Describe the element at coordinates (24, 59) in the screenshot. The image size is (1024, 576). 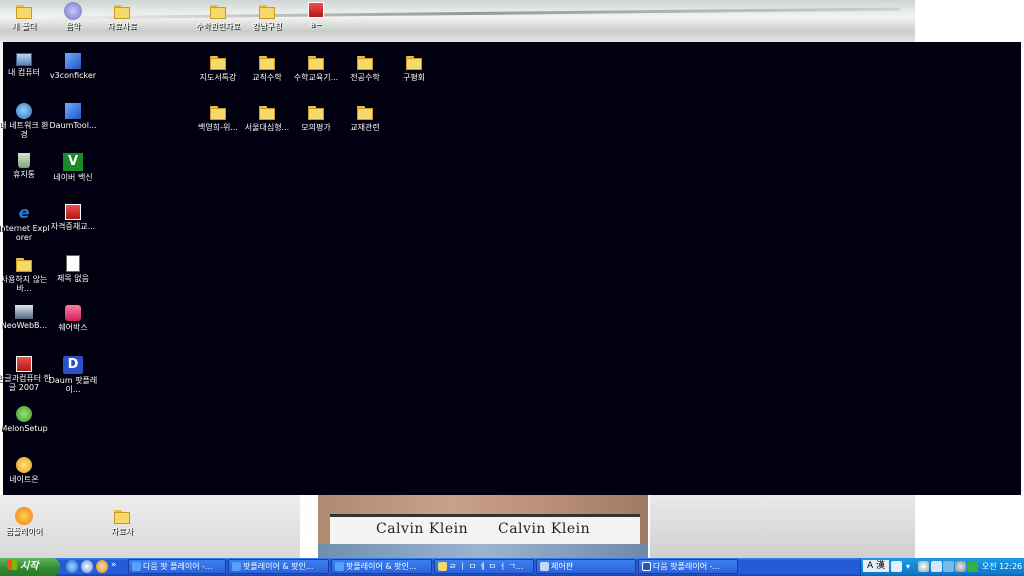
I see `computer-icon` at that location.